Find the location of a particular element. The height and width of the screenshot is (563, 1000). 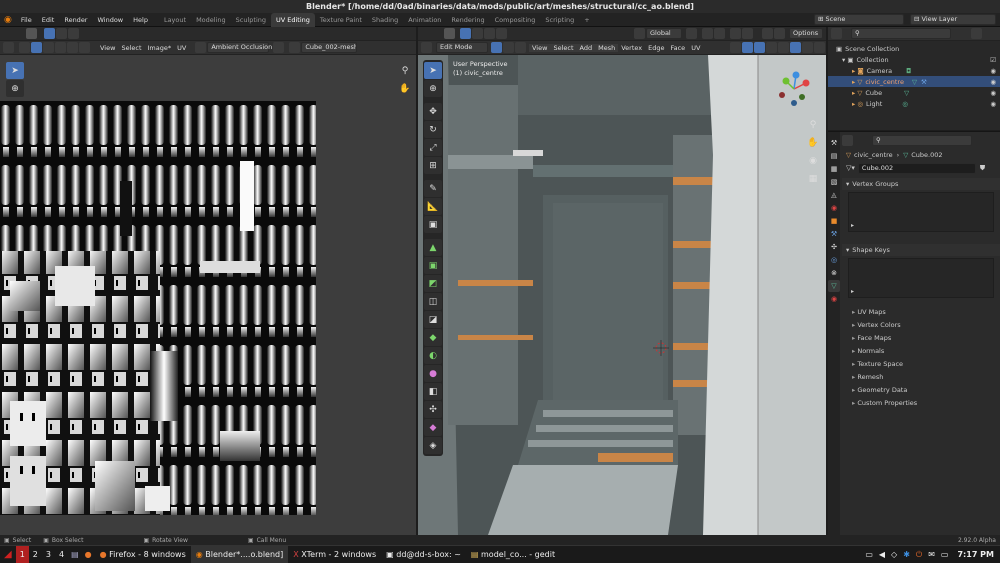

fake-user-shield-icon: ⛊ is located at coordinates (982, 168).